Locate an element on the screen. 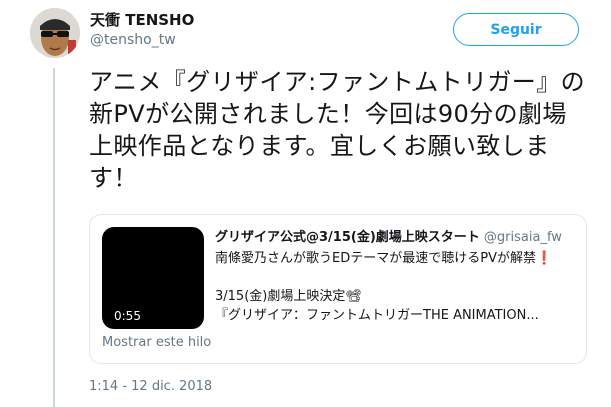  quoted-text-gap is located at coordinates (395, 277).